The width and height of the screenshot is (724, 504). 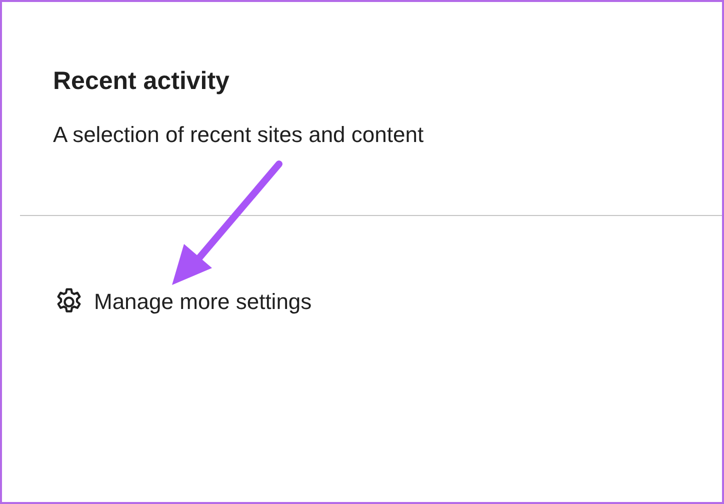 I want to click on section-description: A selection of recent sites and content, so click(x=239, y=135).